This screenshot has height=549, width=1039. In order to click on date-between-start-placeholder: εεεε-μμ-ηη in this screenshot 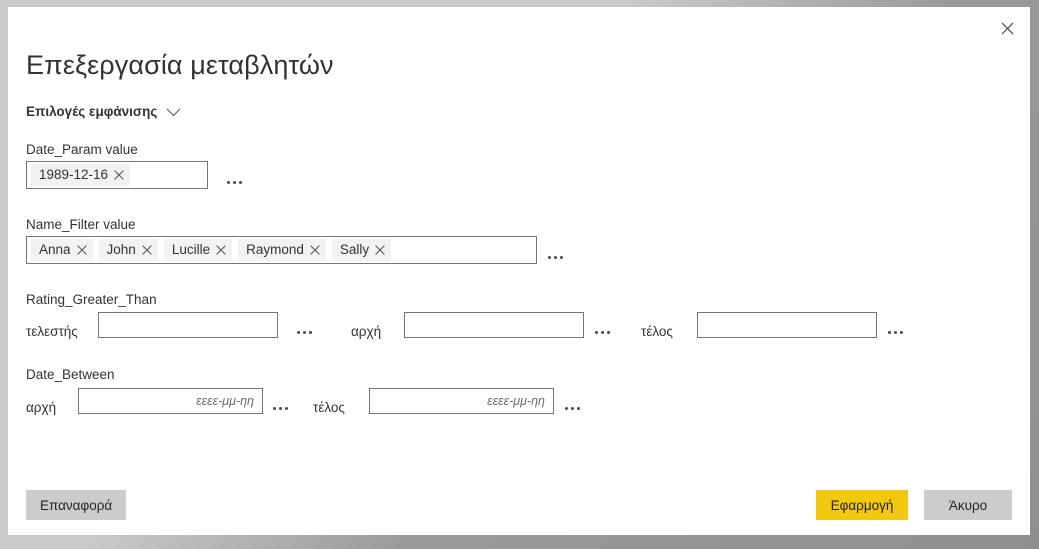, I will do `click(225, 401)`.